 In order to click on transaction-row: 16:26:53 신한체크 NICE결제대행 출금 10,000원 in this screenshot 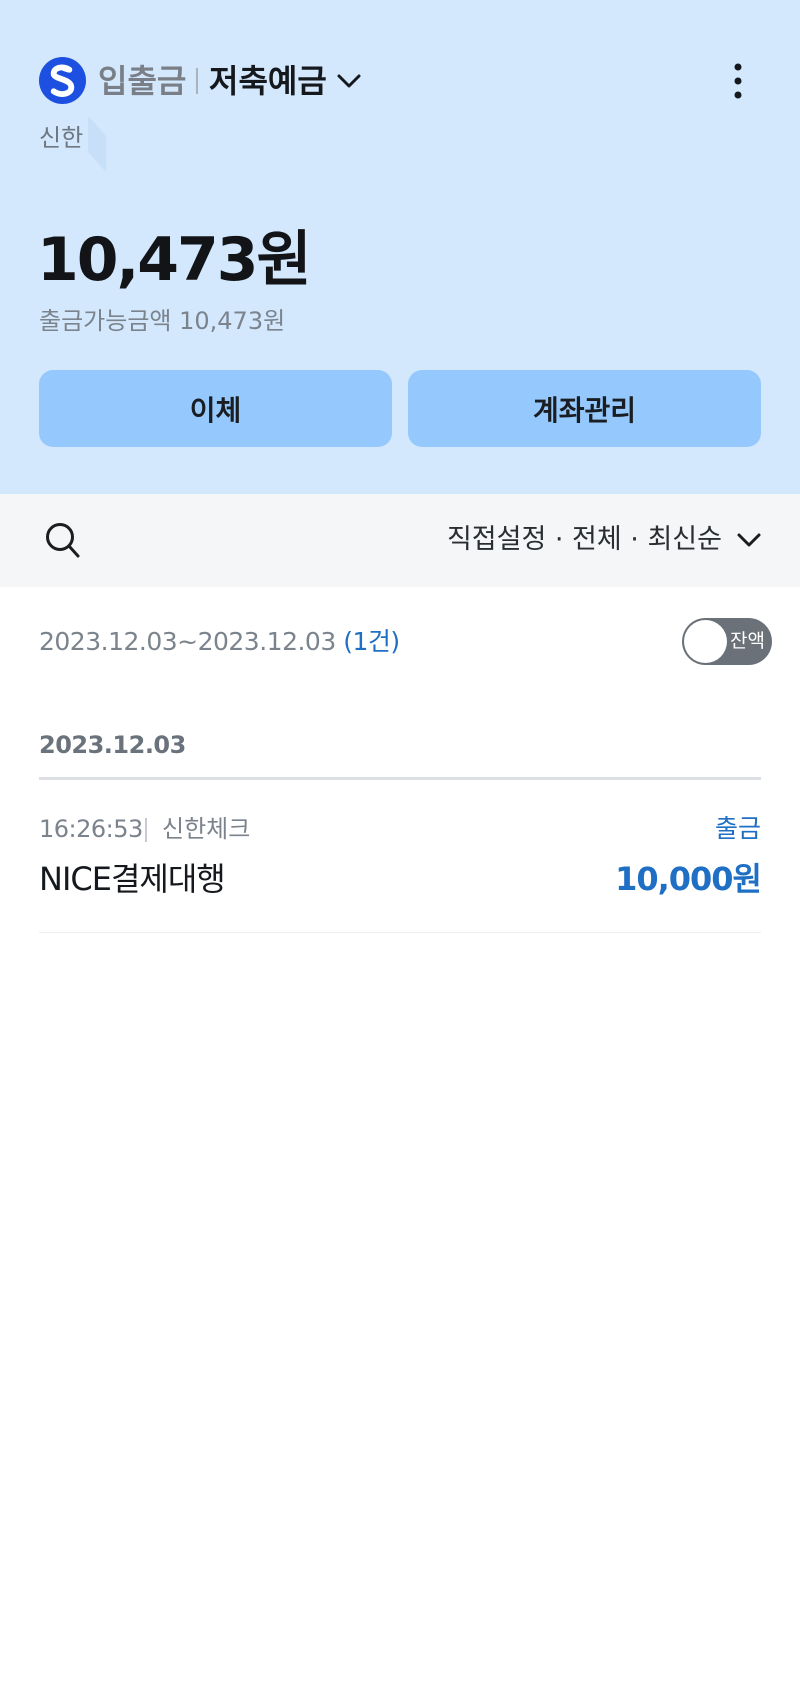, I will do `click(400, 861)`.